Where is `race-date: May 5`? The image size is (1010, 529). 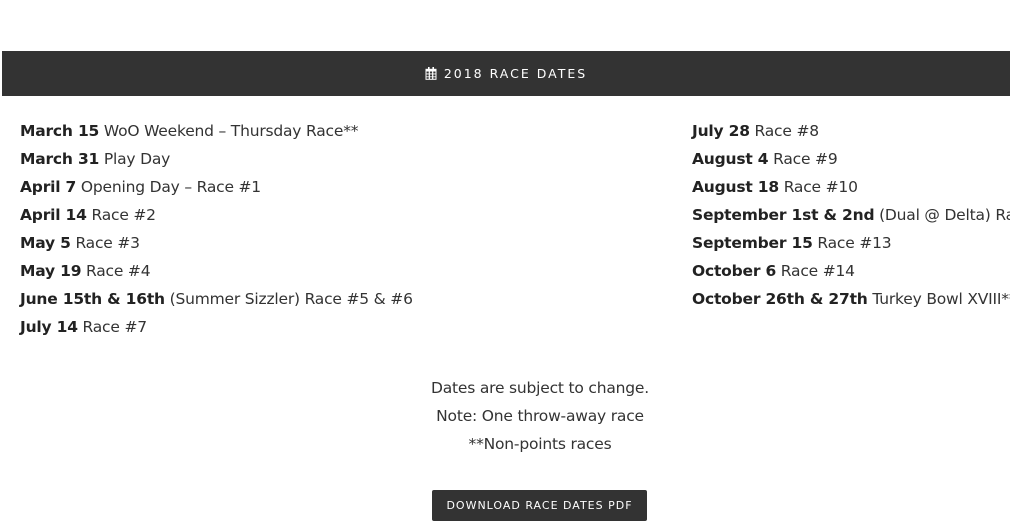
race-date: May 5 is located at coordinates (45, 243).